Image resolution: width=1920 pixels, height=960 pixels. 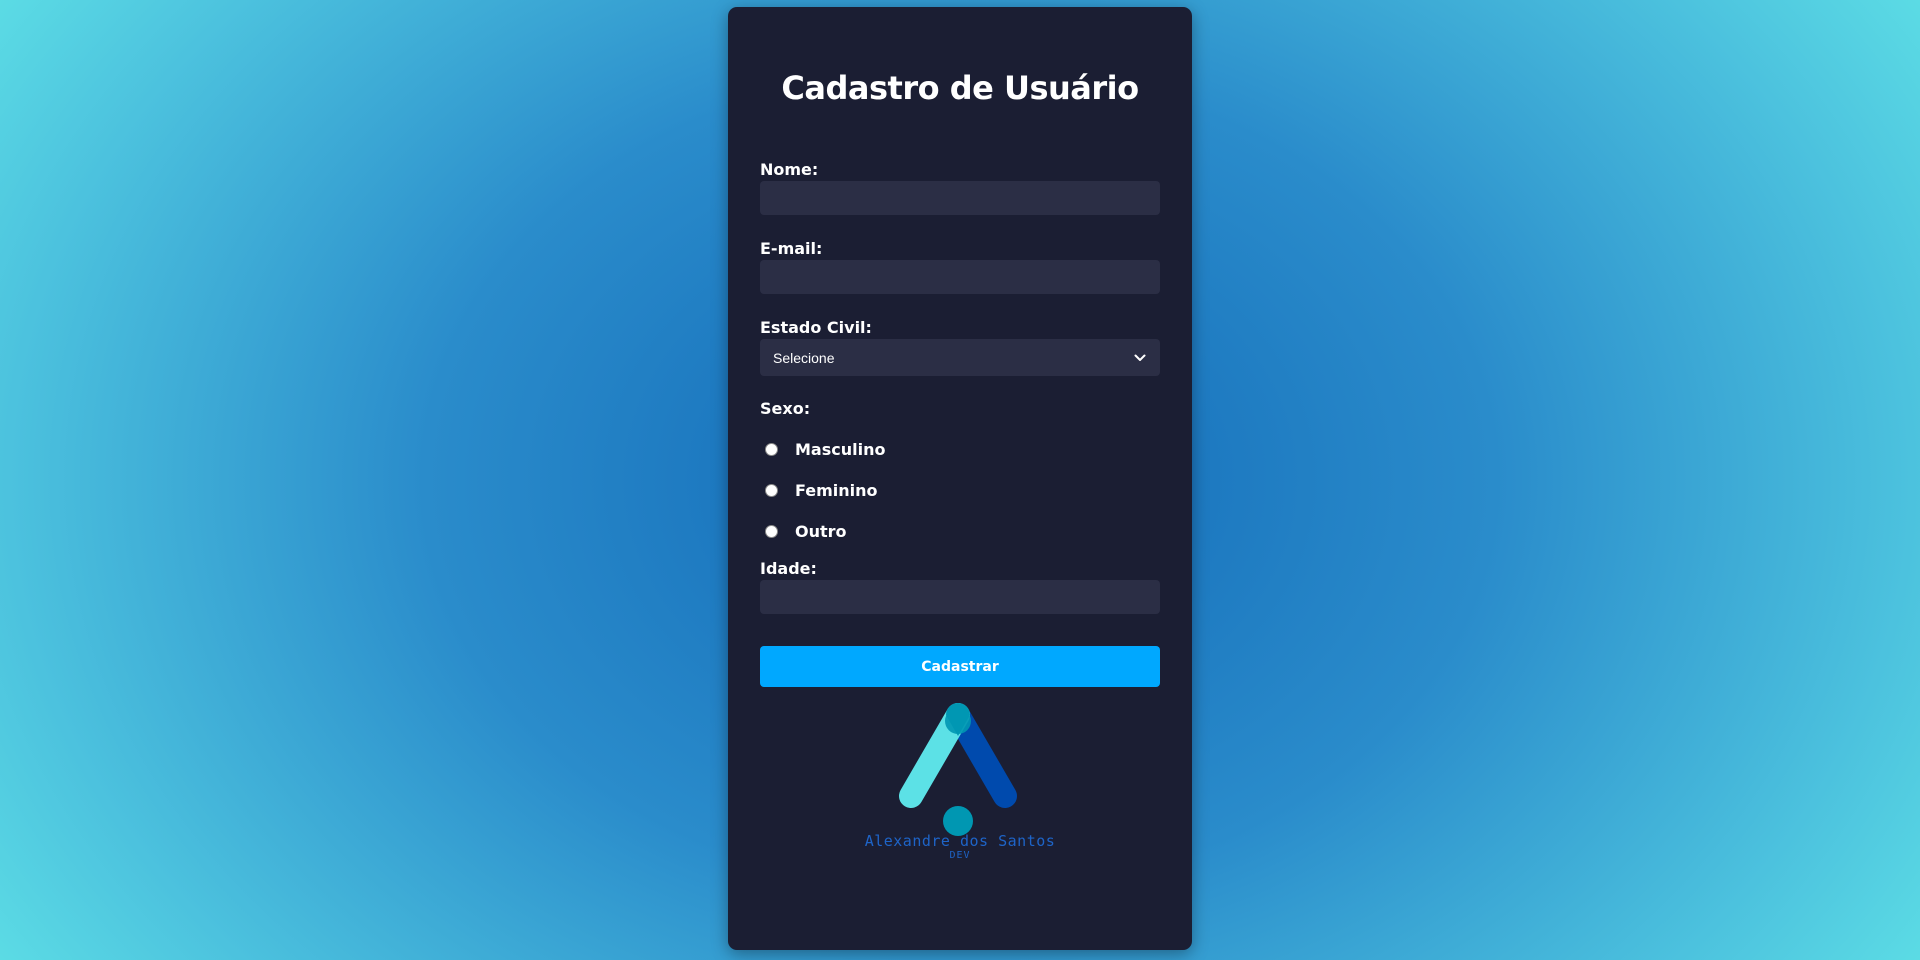 What do you see at coordinates (960, 277) in the screenshot?
I see `email-input` at bounding box center [960, 277].